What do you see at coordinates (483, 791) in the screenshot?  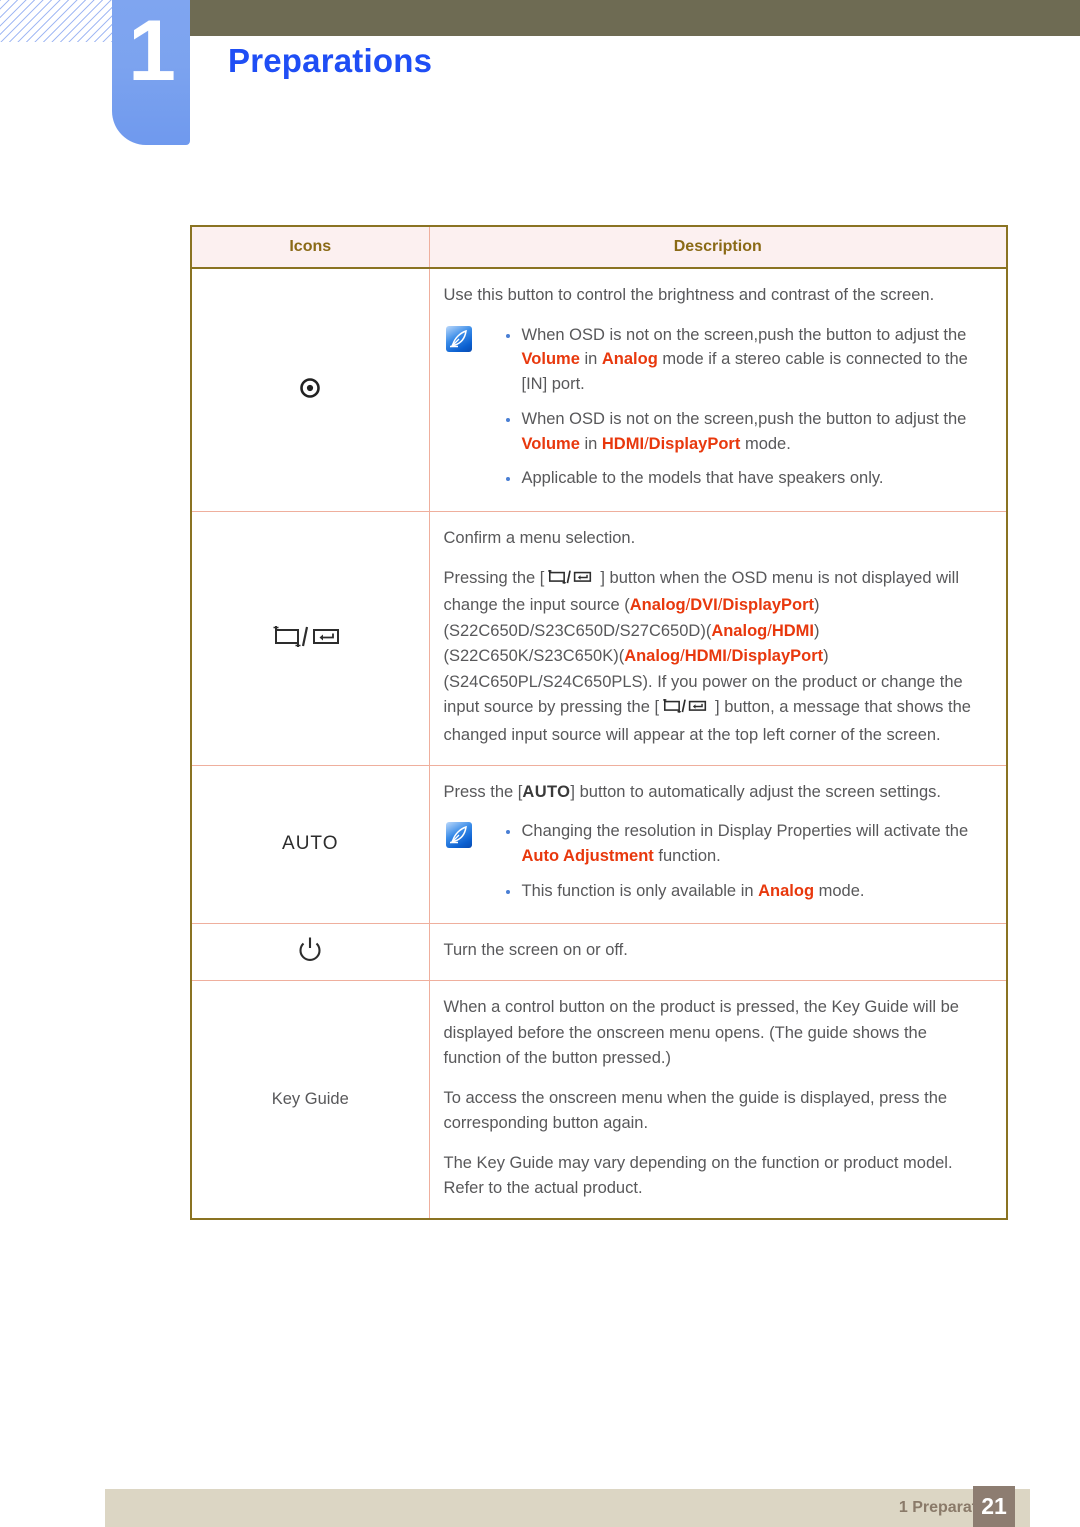 I see `text-part: Press the [` at bounding box center [483, 791].